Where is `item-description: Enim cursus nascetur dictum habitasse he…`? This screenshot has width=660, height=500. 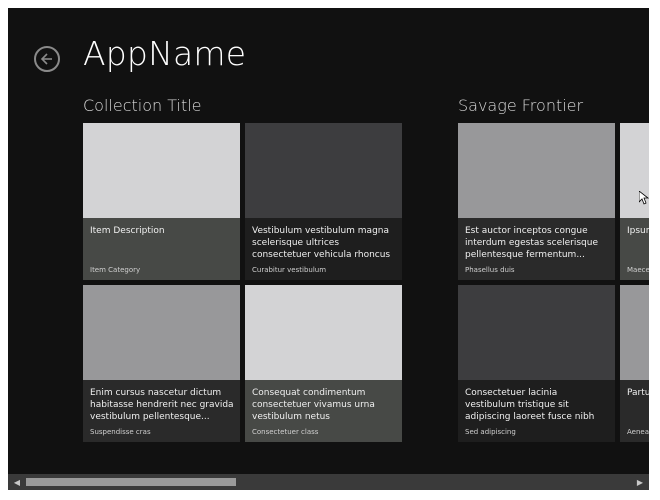
item-description: Enim cursus nascetur dictum habitasse he… is located at coordinates (162, 405).